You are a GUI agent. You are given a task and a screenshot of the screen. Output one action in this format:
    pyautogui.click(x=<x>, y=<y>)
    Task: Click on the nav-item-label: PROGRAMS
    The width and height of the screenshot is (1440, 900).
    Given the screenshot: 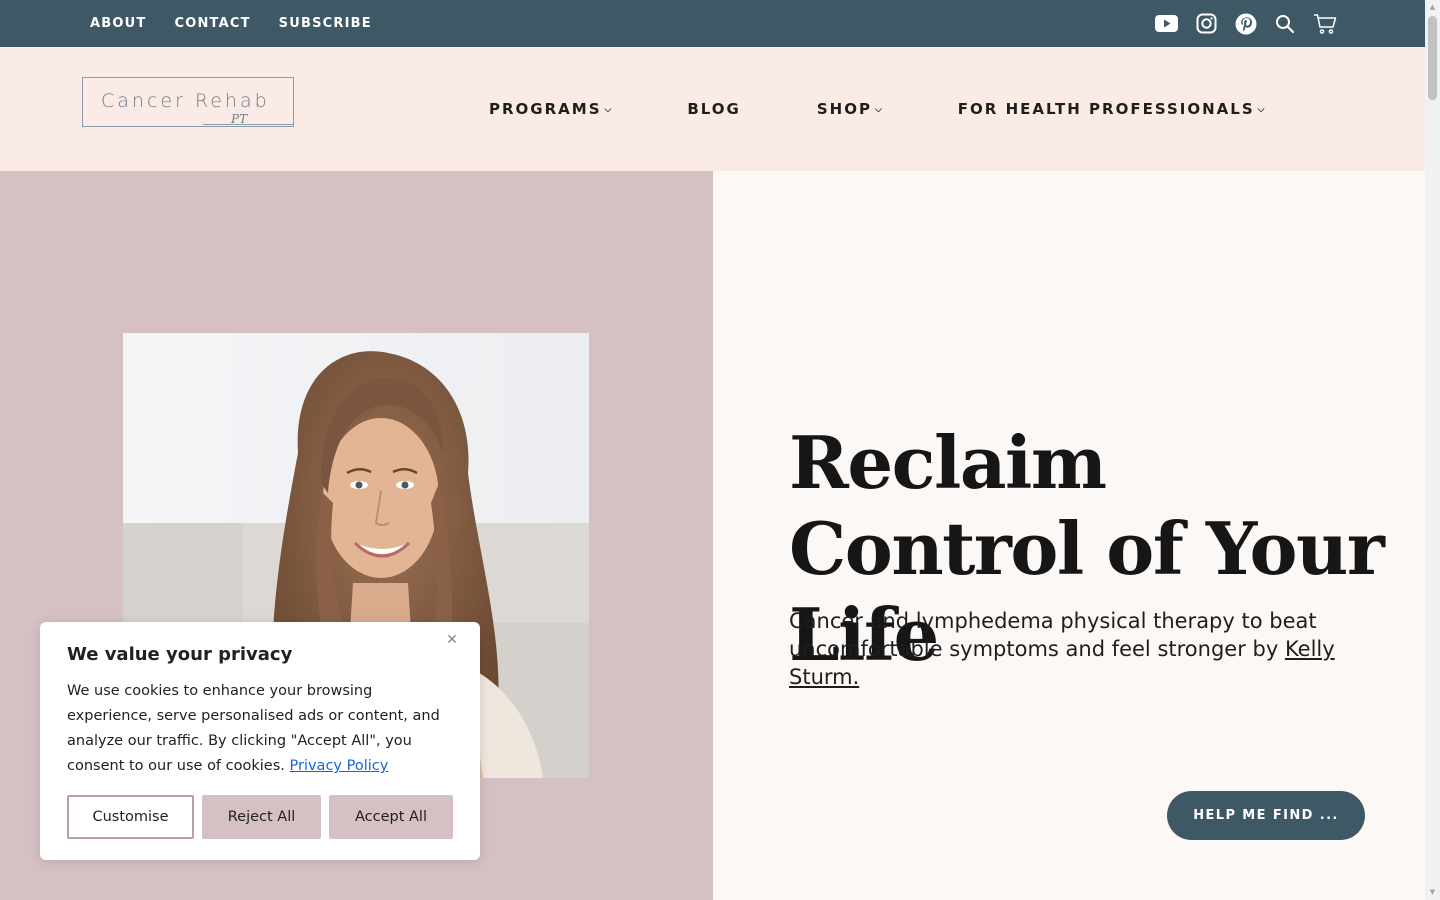 What is the action you would take?
    pyautogui.click(x=545, y=109)
    